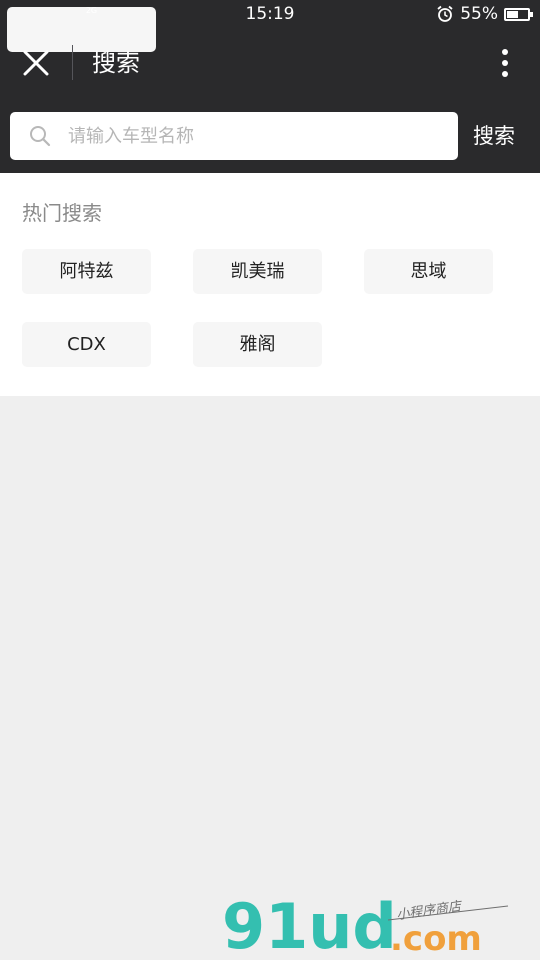 The width and height of the screenshot is (540, 960). I want to click on status-right: 55%, so click(484, 14).